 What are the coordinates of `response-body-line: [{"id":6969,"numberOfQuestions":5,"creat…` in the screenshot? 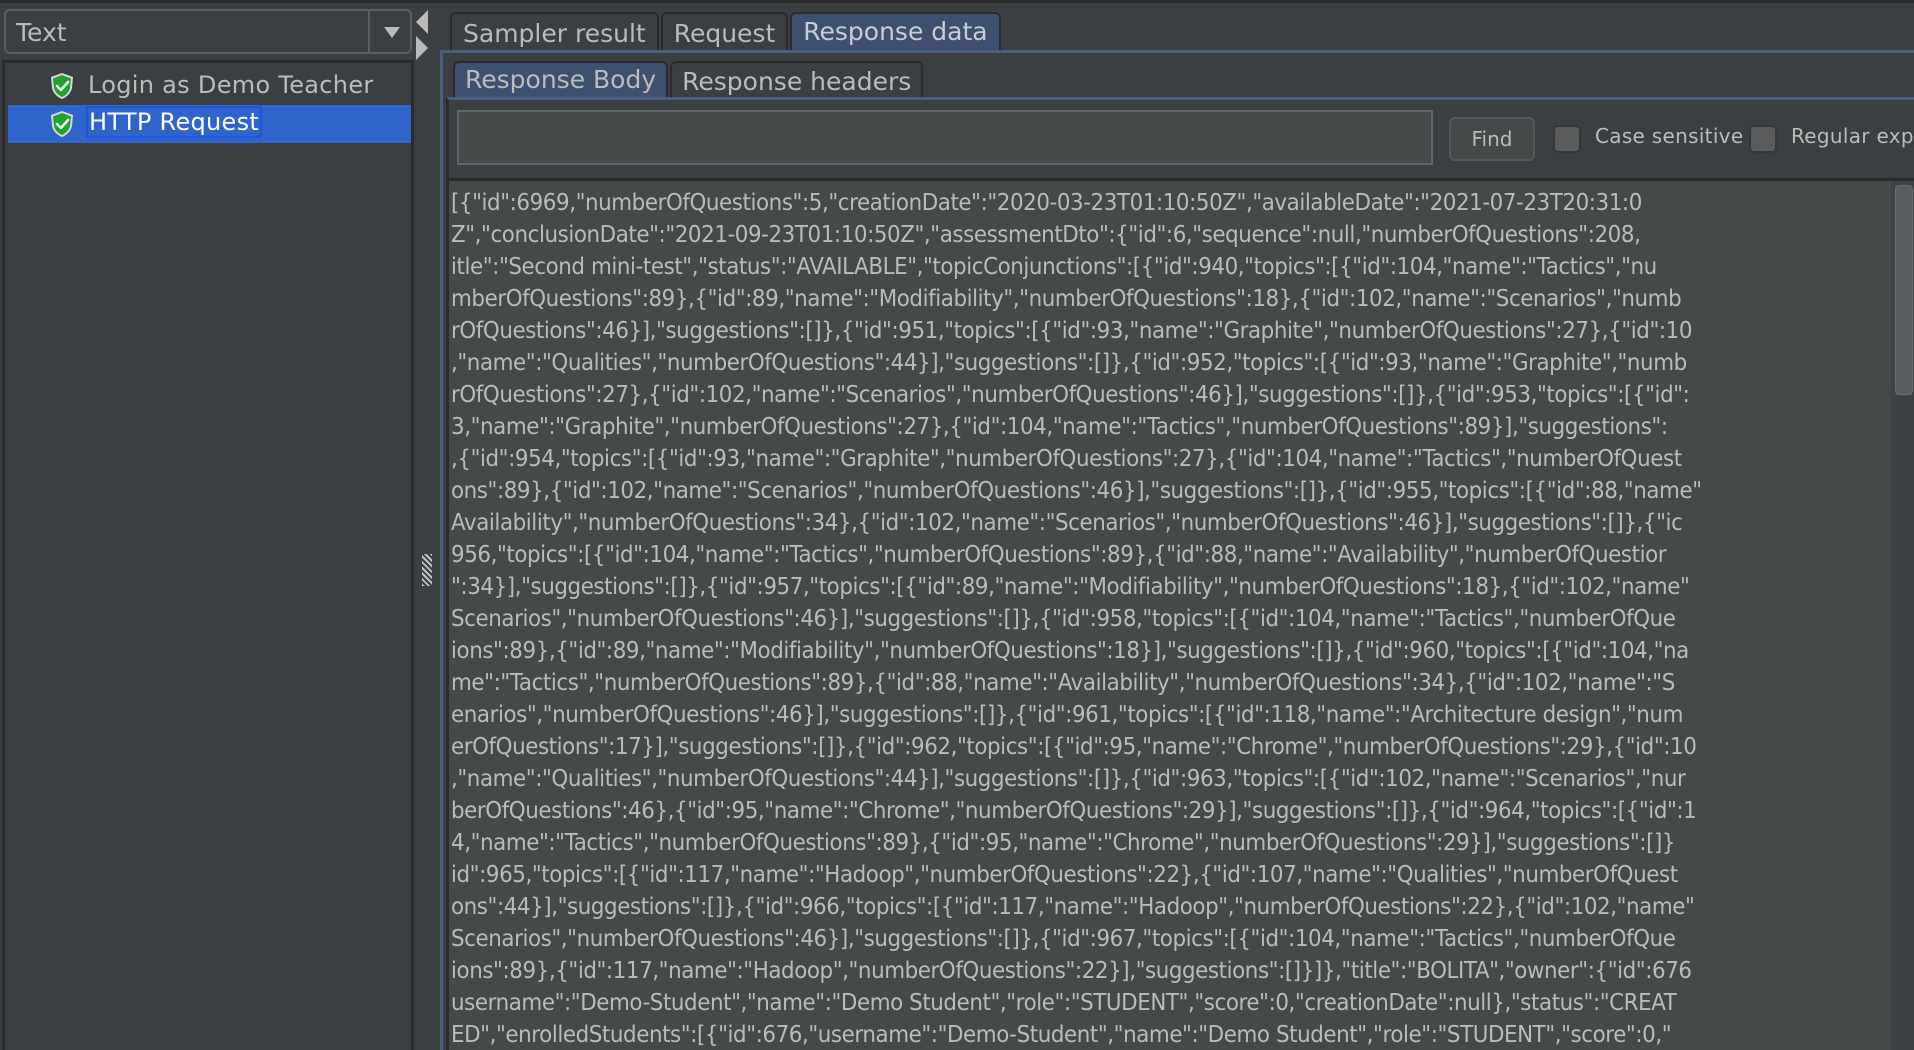 It's located at (1046, 203).